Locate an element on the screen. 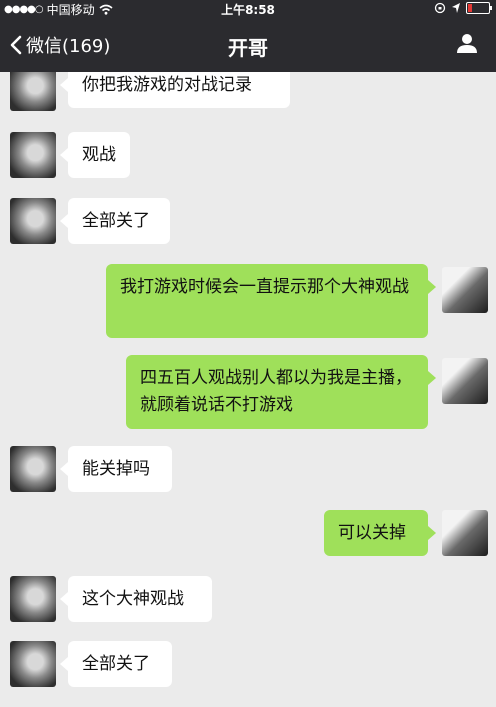 The image size is (496, 707). status-time: 上午8:58 is located at coordinates (248, 10).